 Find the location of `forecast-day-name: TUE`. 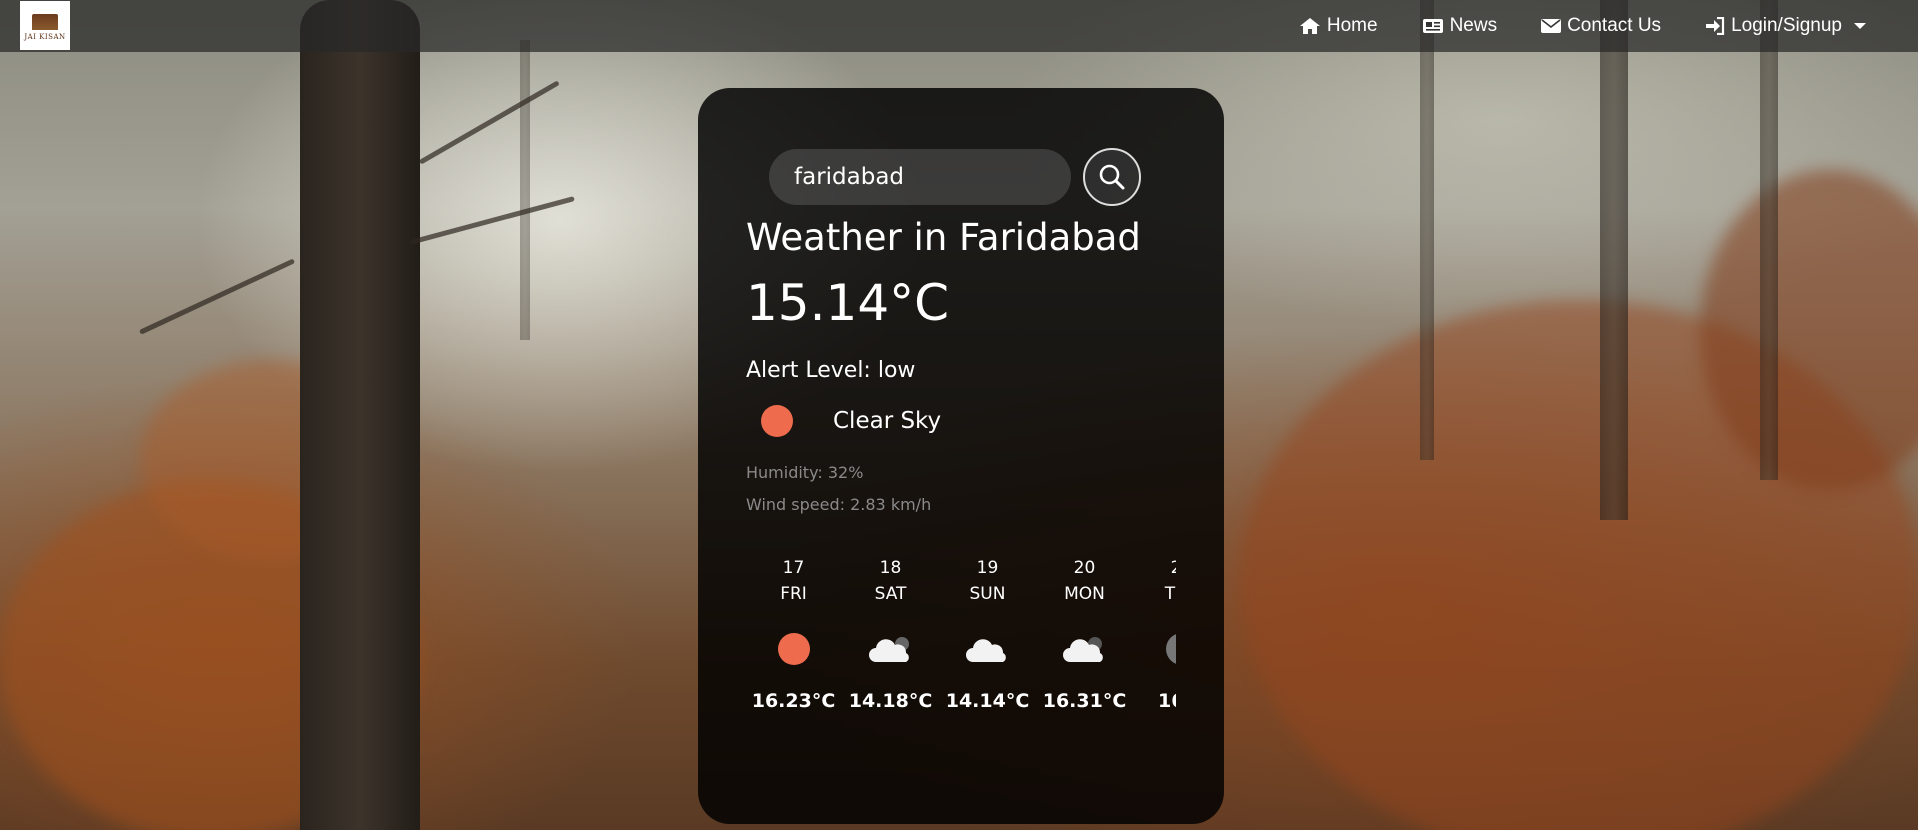

forecast-day-name: TUE is located at coordinates (1170, 594).